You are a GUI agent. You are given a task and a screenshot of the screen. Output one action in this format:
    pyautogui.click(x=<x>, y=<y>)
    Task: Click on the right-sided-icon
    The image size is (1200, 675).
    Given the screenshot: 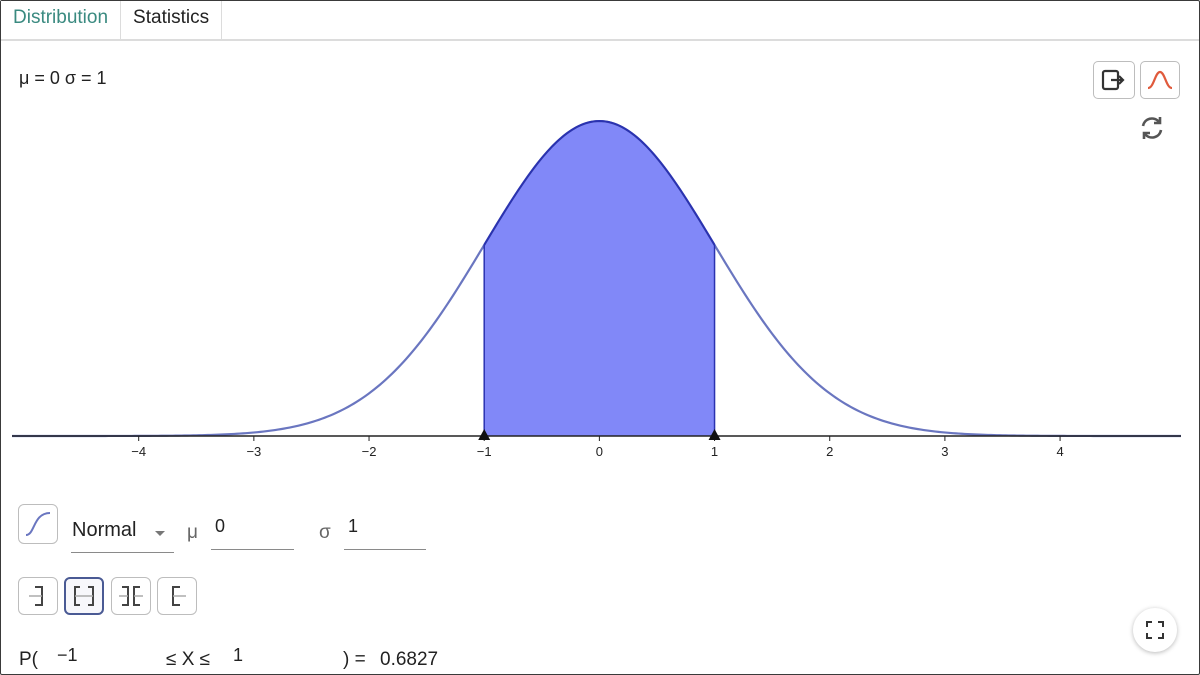 What is the action you would take?
    pyautogui.click(x=179, y=596)
    